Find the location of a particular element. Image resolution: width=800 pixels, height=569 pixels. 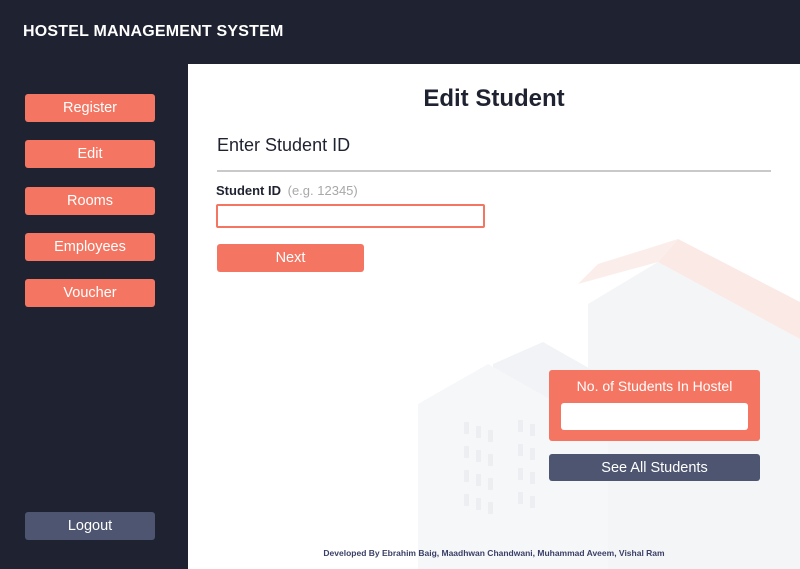

employees-button: Employees is located at coordinates (90, 247).